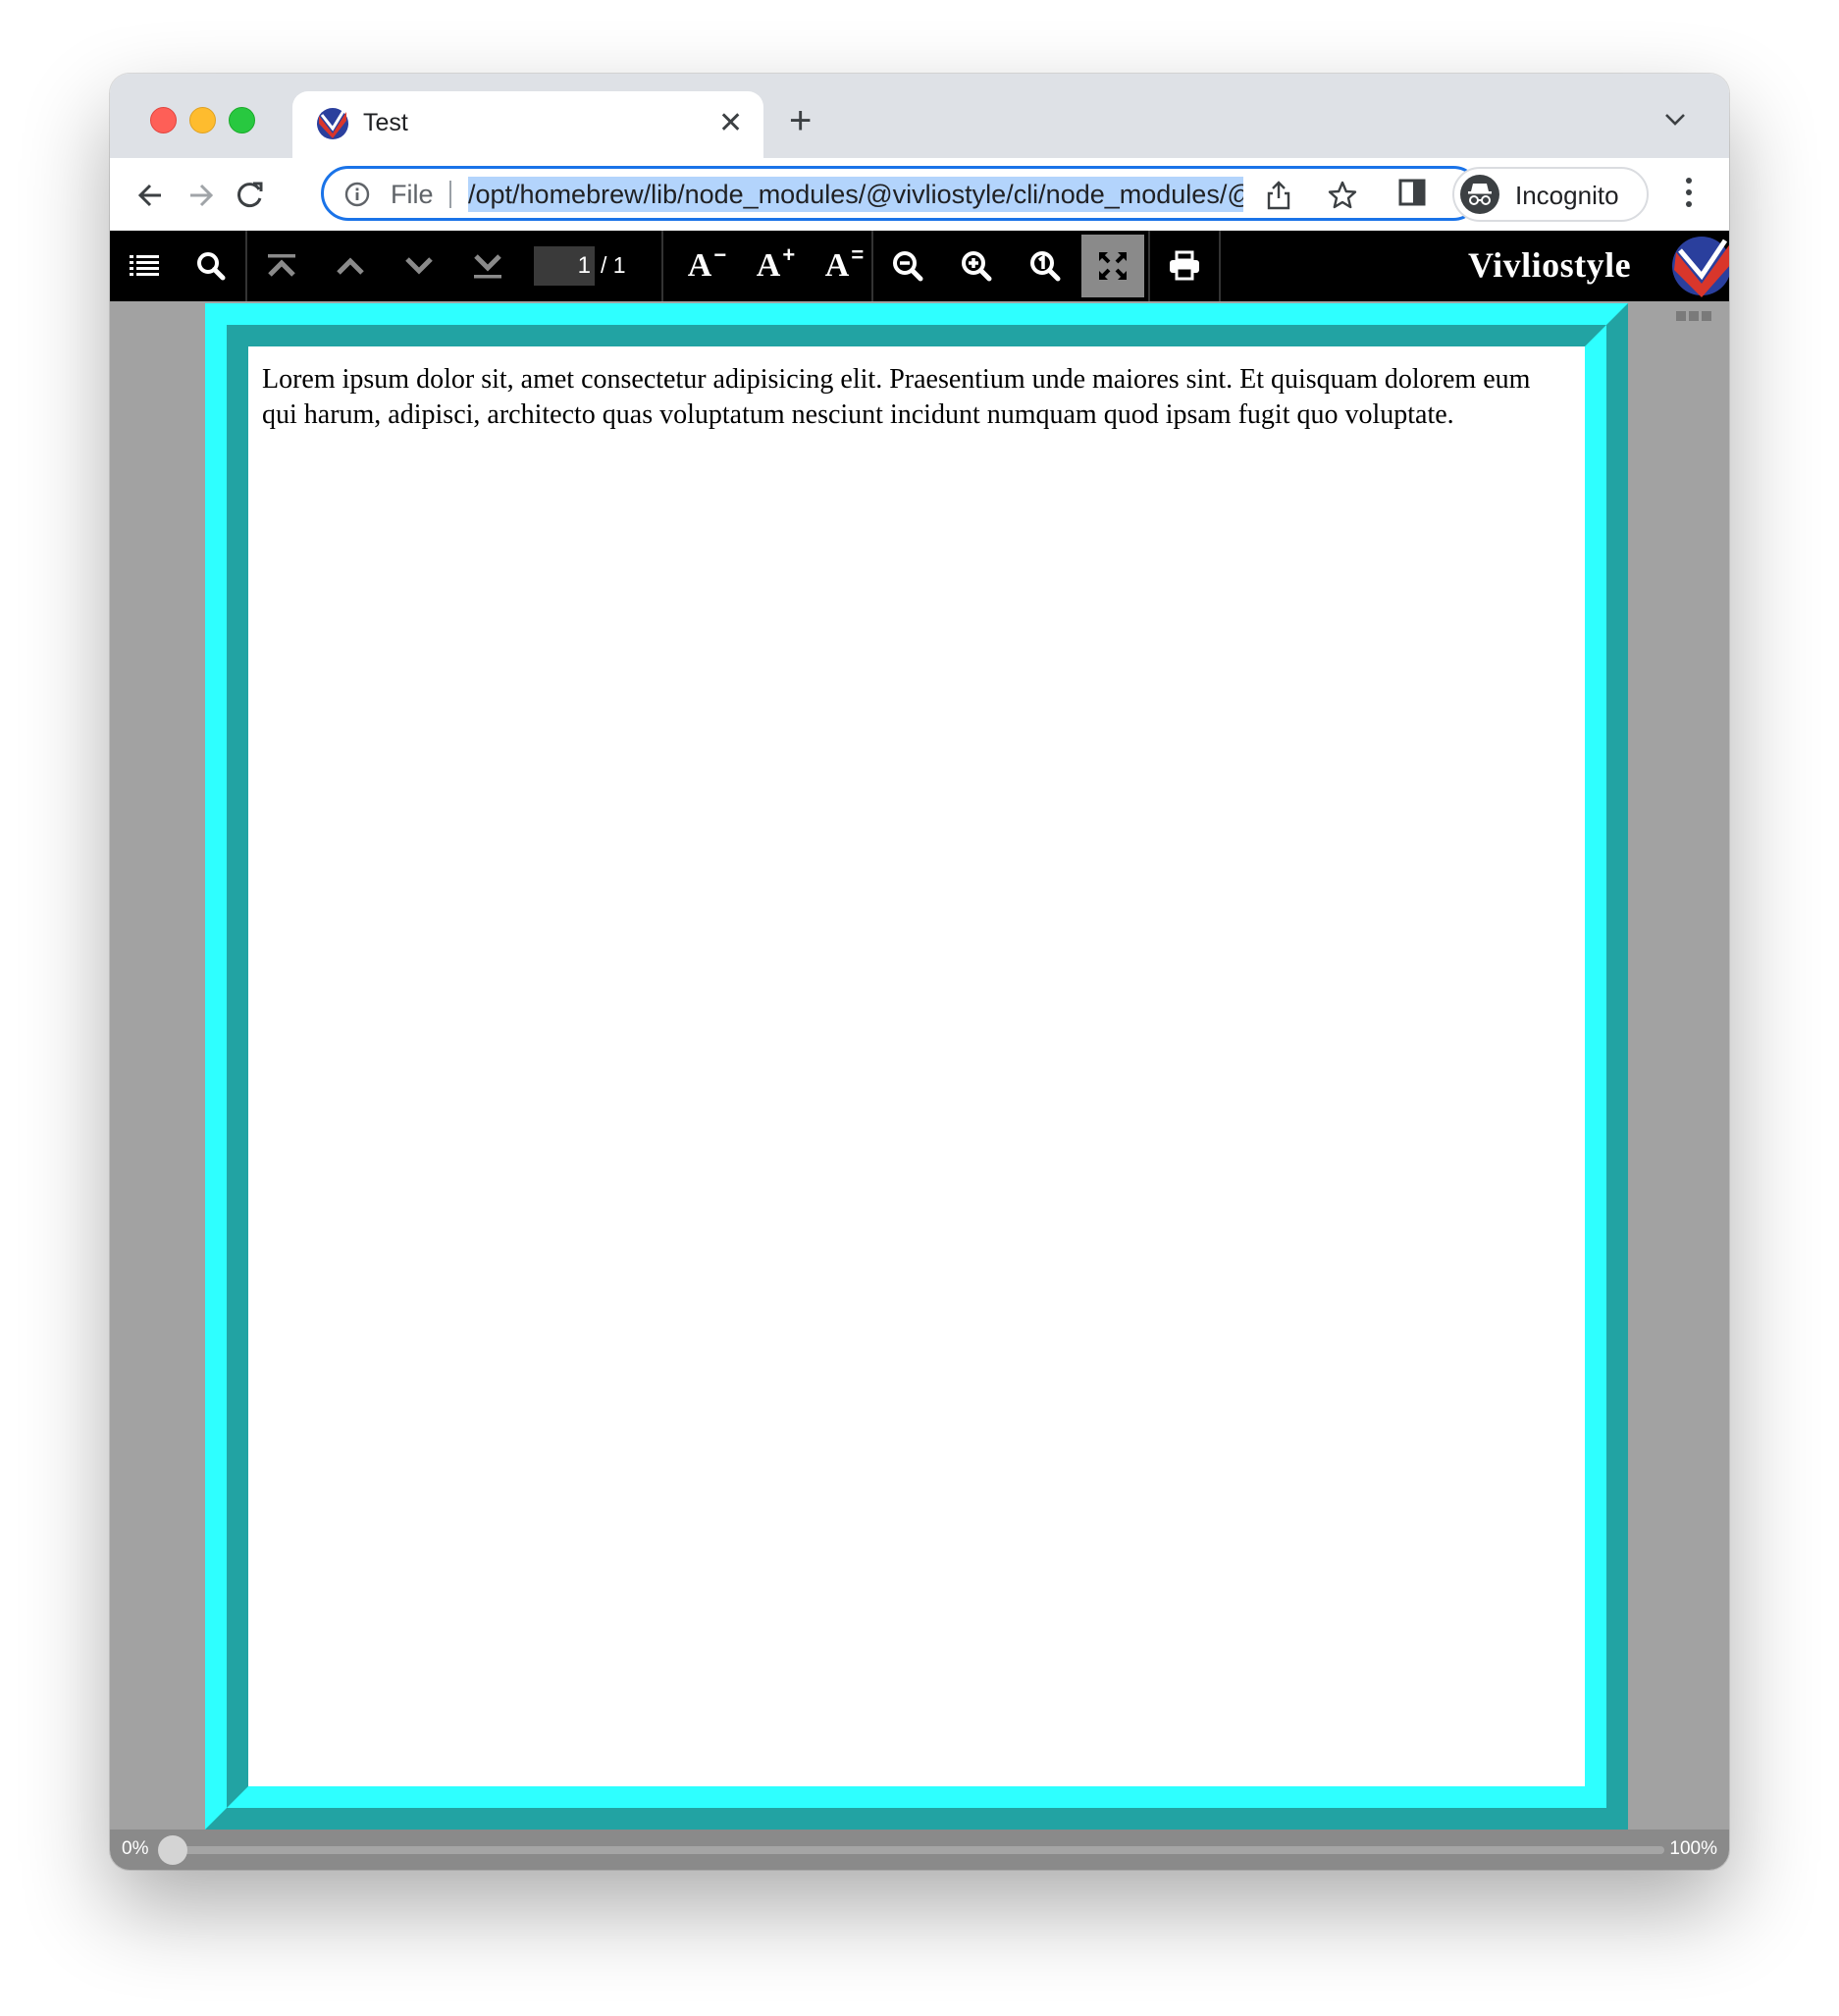 This screenshot has width=1839, height=2016. Describe the element at coordinates (144, 266) in the screenshot. I see `toc-icon` at that location.